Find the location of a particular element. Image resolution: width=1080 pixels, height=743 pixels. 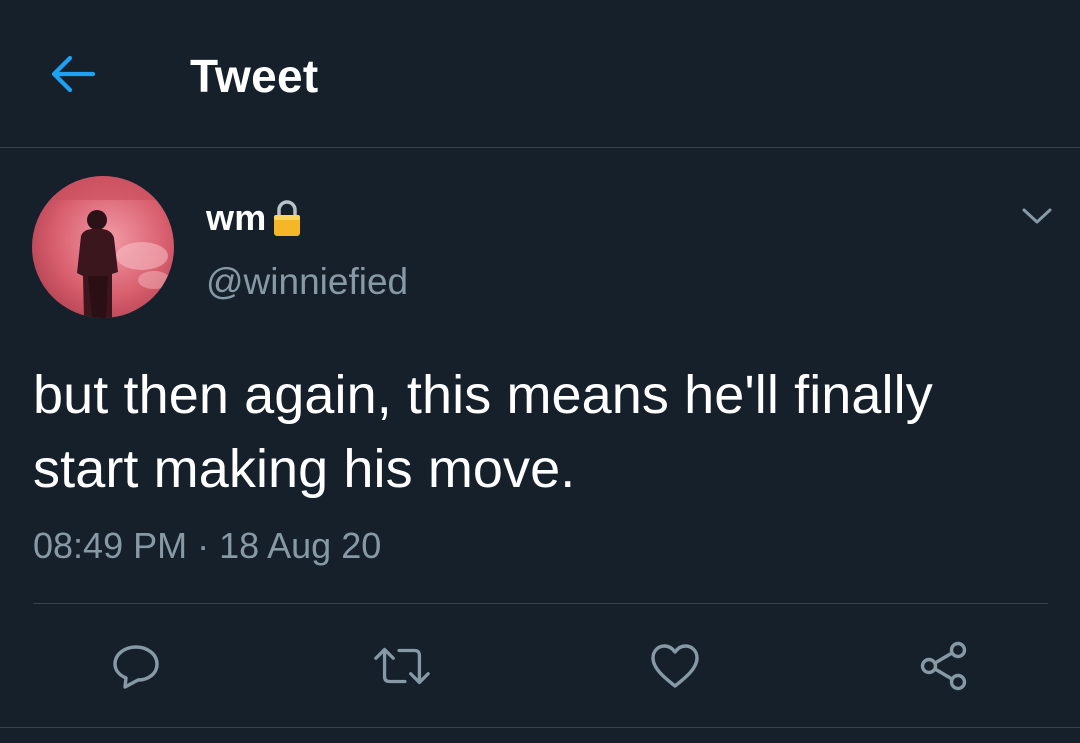

more-options-button is located at coordinates (1037, 216).